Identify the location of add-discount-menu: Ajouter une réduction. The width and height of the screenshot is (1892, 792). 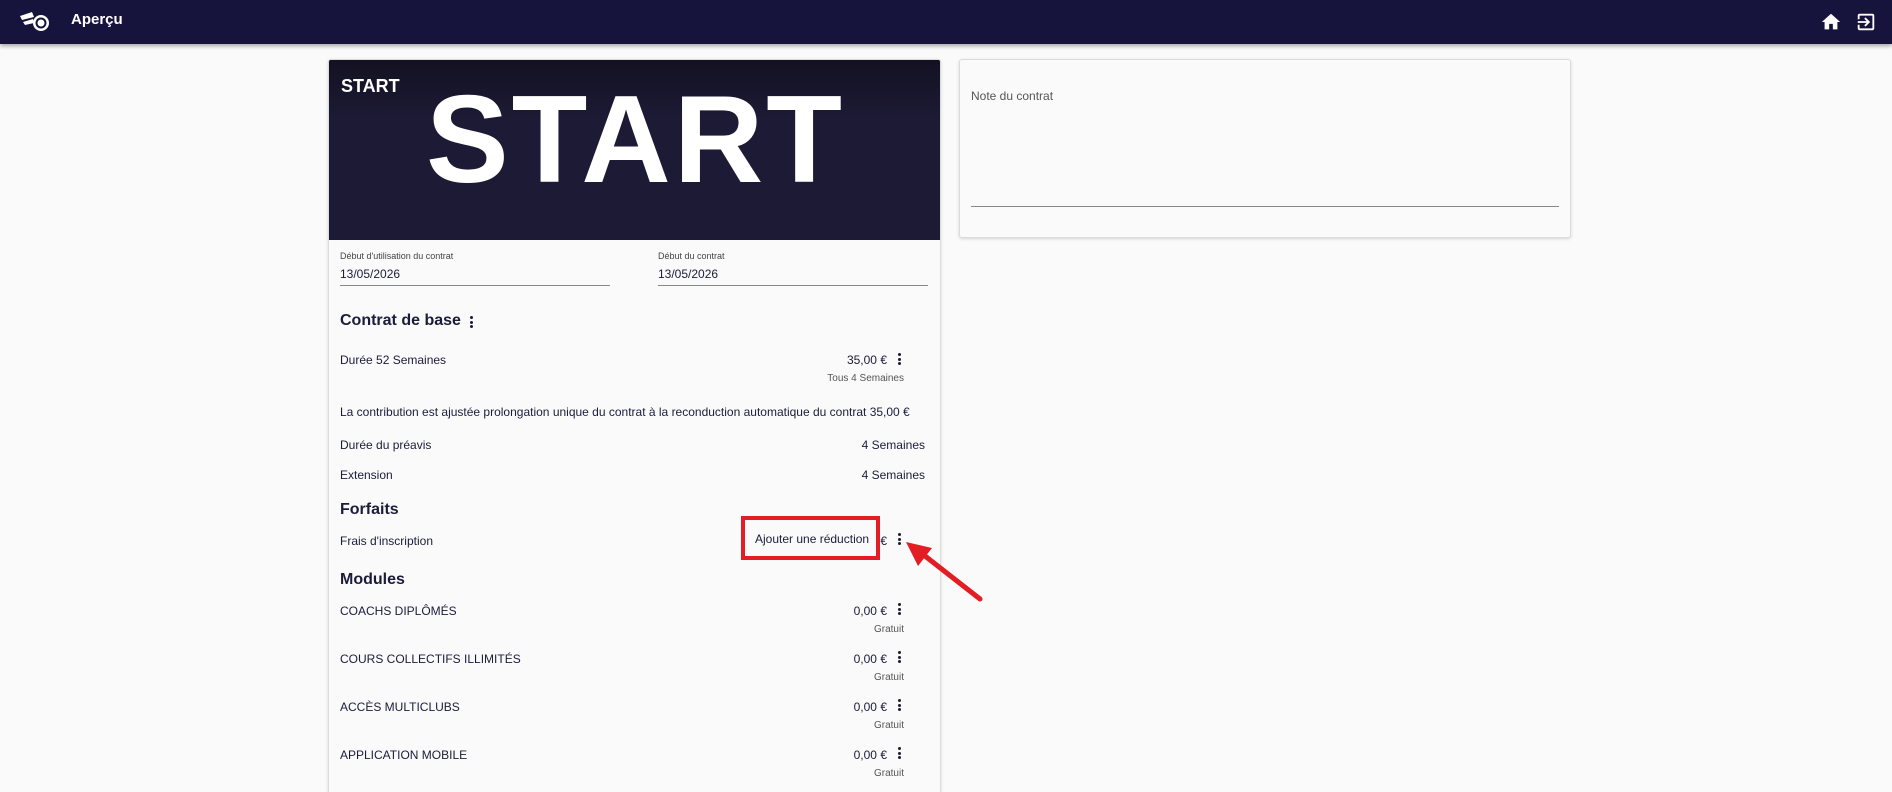
(810, 538).